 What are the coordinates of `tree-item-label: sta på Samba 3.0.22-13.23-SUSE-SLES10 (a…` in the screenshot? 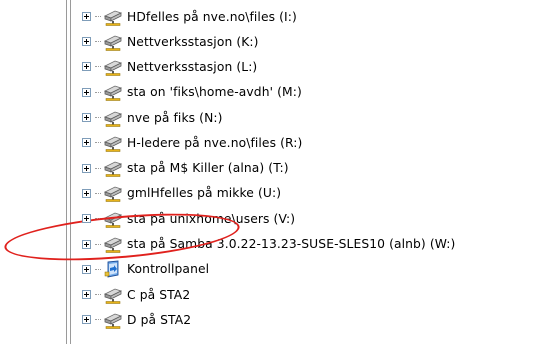 It's located at (291, 244).